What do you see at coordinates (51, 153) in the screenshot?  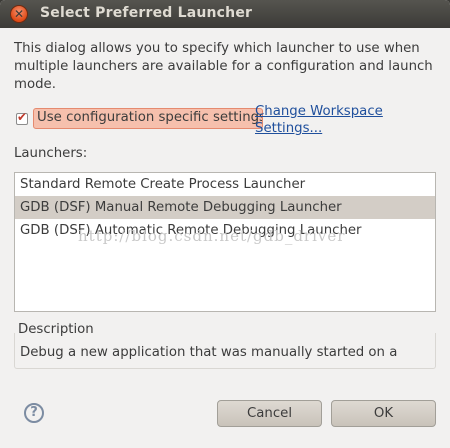 I see `launchers-label: Launchers:` at bounding box center [51, 153].